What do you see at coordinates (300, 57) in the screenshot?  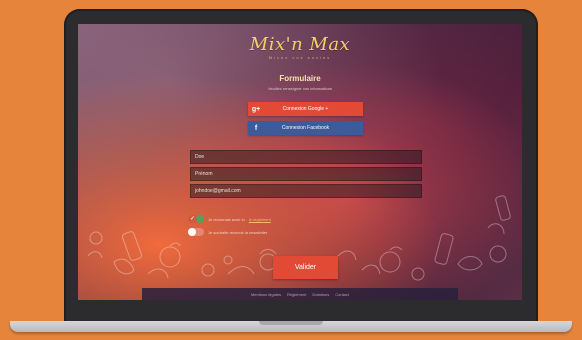 I see `brand-tagline: Mixez vos envies` at bounding box center [300, 57].